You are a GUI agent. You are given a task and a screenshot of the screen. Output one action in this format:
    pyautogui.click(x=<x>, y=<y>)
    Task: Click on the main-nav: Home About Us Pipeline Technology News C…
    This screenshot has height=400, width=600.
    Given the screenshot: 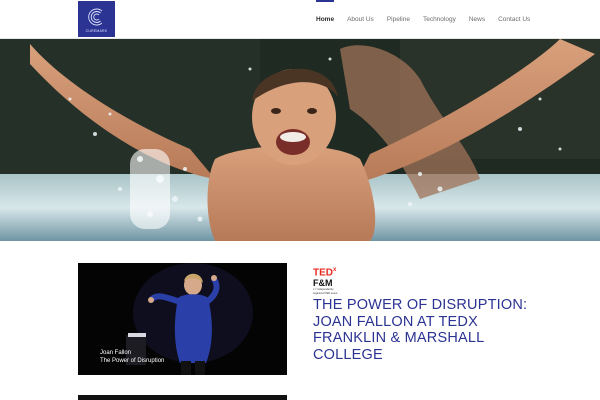 What is the action you would take?
    pyautogui.click(x=423, y=19)
    